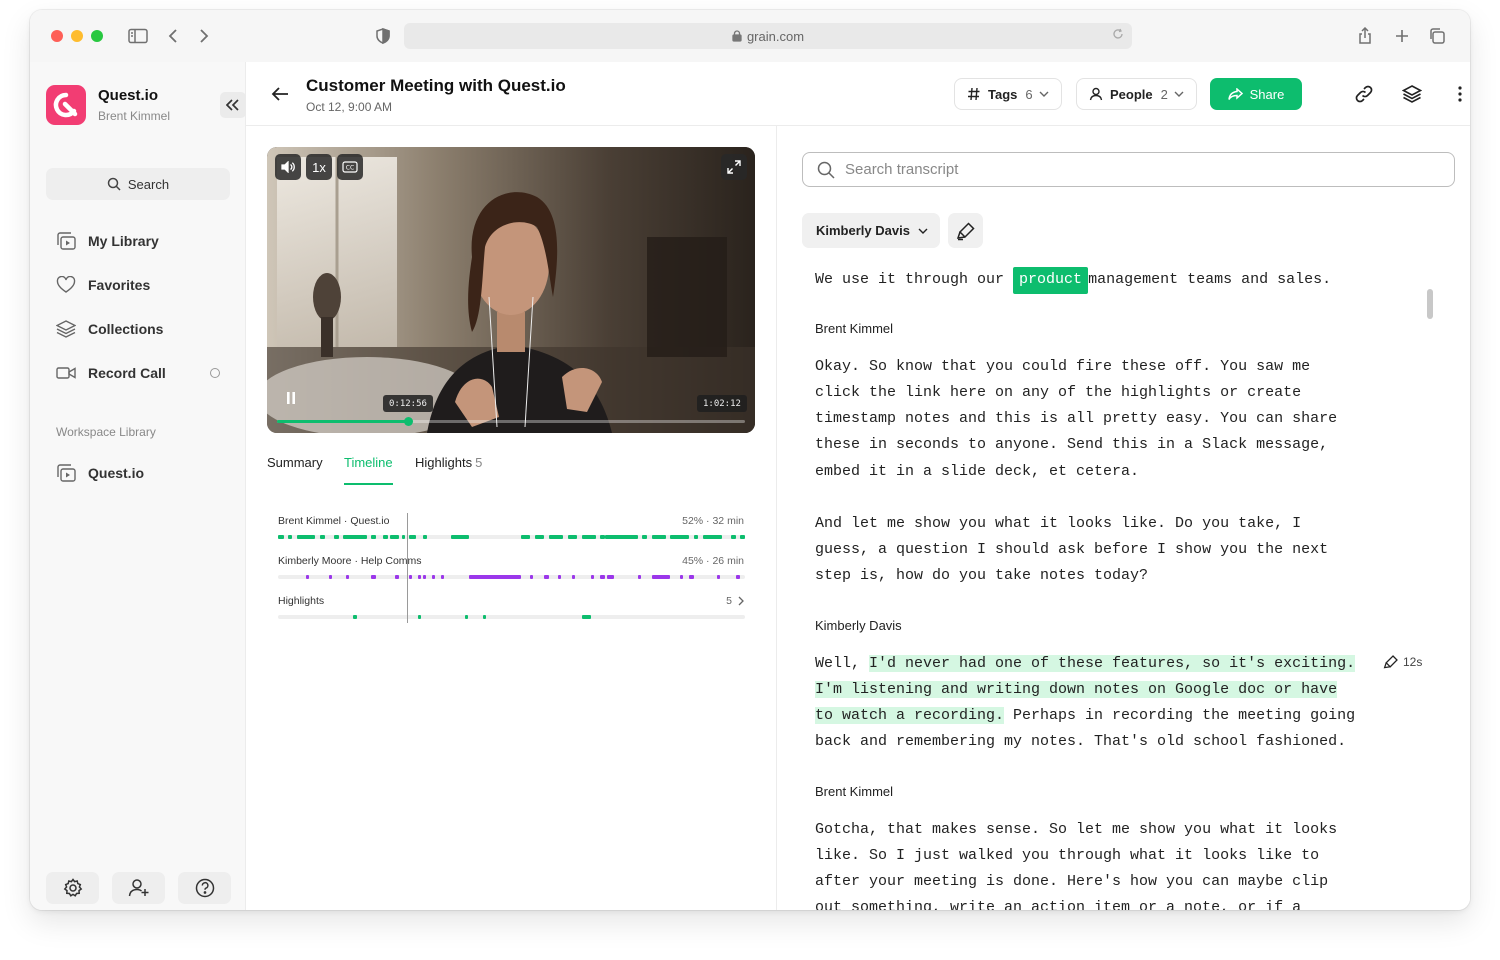 The height and width of the screenshot is (960, 1500). What do you see at coordinates (138, 373) in the screenshot?
I see `sidebar-item-record-call: Record Call` at bounding box center [138, 373].